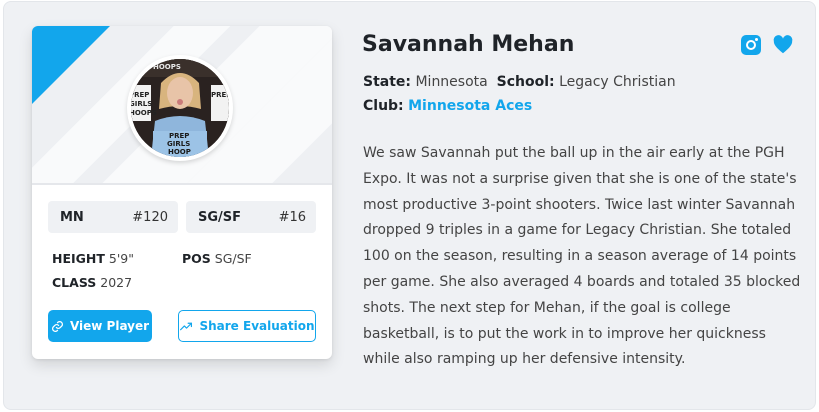  Describe the element at coordinates (383, 106) in the screenshot. I see `club-label: Club:` at that location.